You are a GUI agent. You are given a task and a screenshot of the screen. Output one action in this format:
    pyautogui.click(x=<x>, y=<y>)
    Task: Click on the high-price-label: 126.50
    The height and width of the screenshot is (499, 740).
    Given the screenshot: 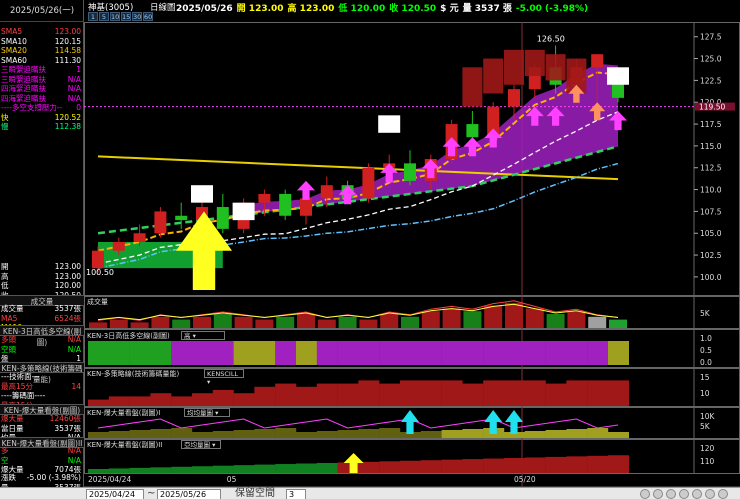 What is the action you would take?
    pyautogui.click(x=551, y=38)
    